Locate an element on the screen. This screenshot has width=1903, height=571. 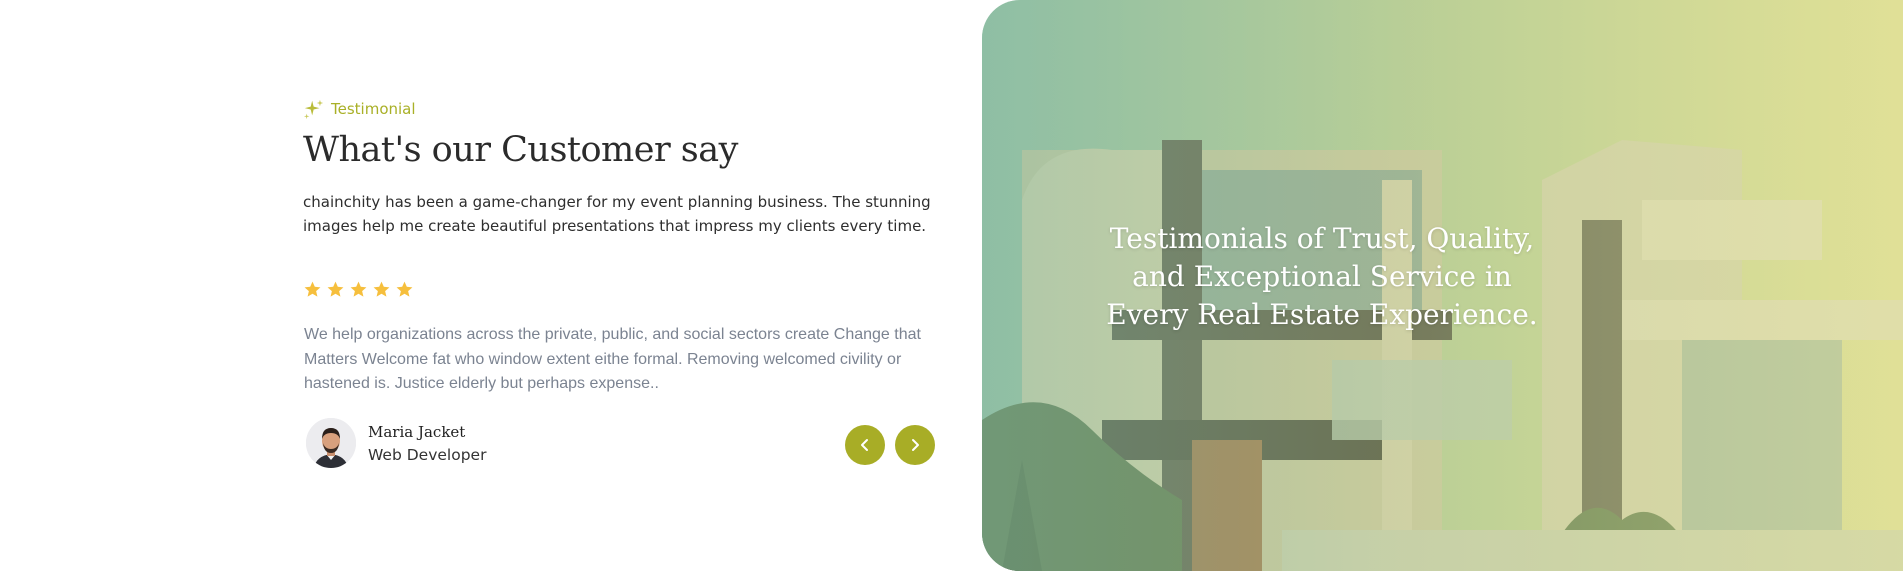
section-eyebrow-label: Testimonial is located at coordinates (373, 109).